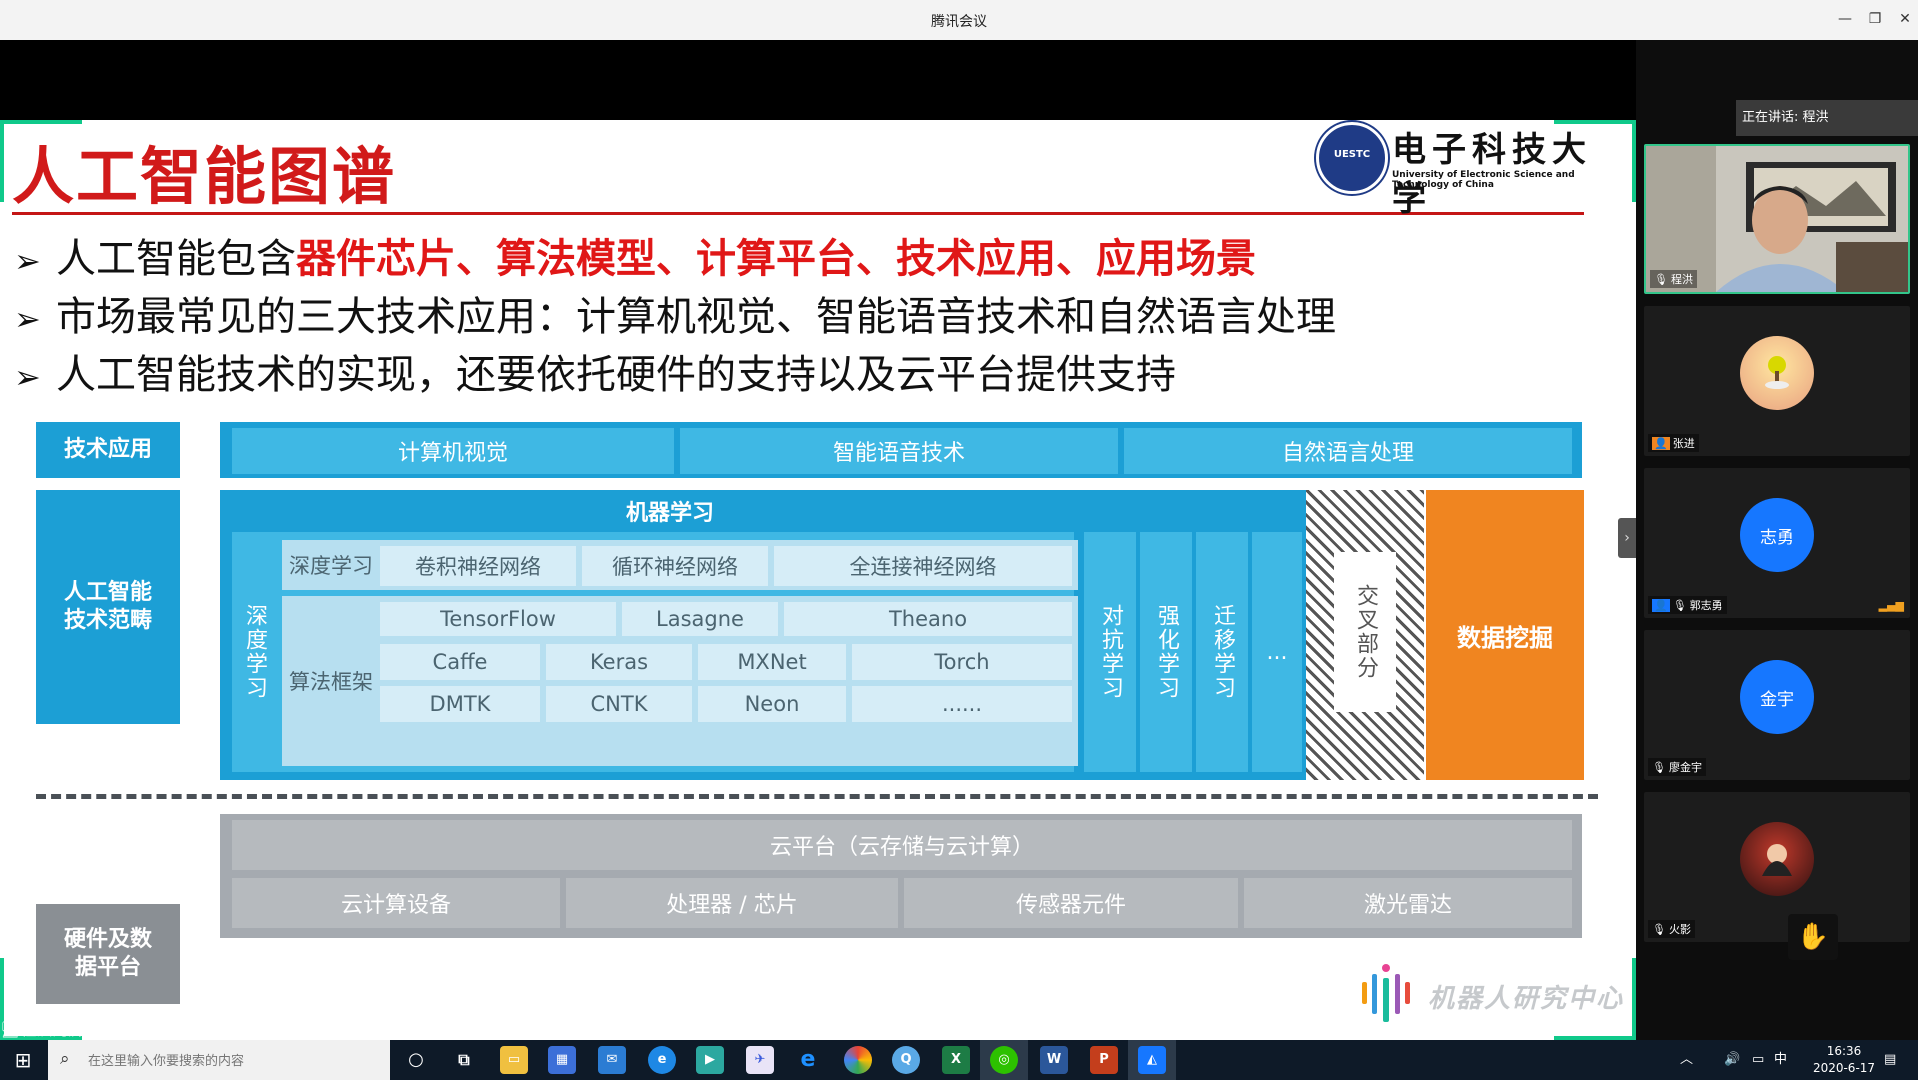  I want to click on cross-label: 交叉部分, so click(1365, 632).